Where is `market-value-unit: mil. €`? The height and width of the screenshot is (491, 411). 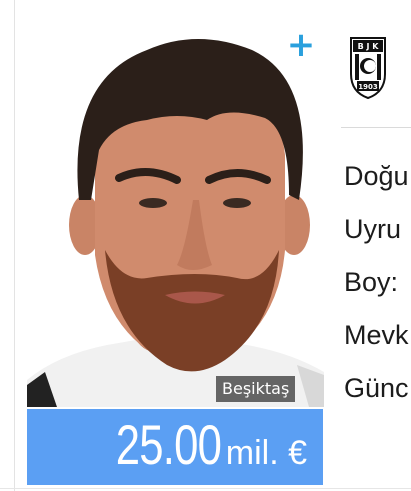
market-value-unit: mil. € is located at coordinates (266, 453).